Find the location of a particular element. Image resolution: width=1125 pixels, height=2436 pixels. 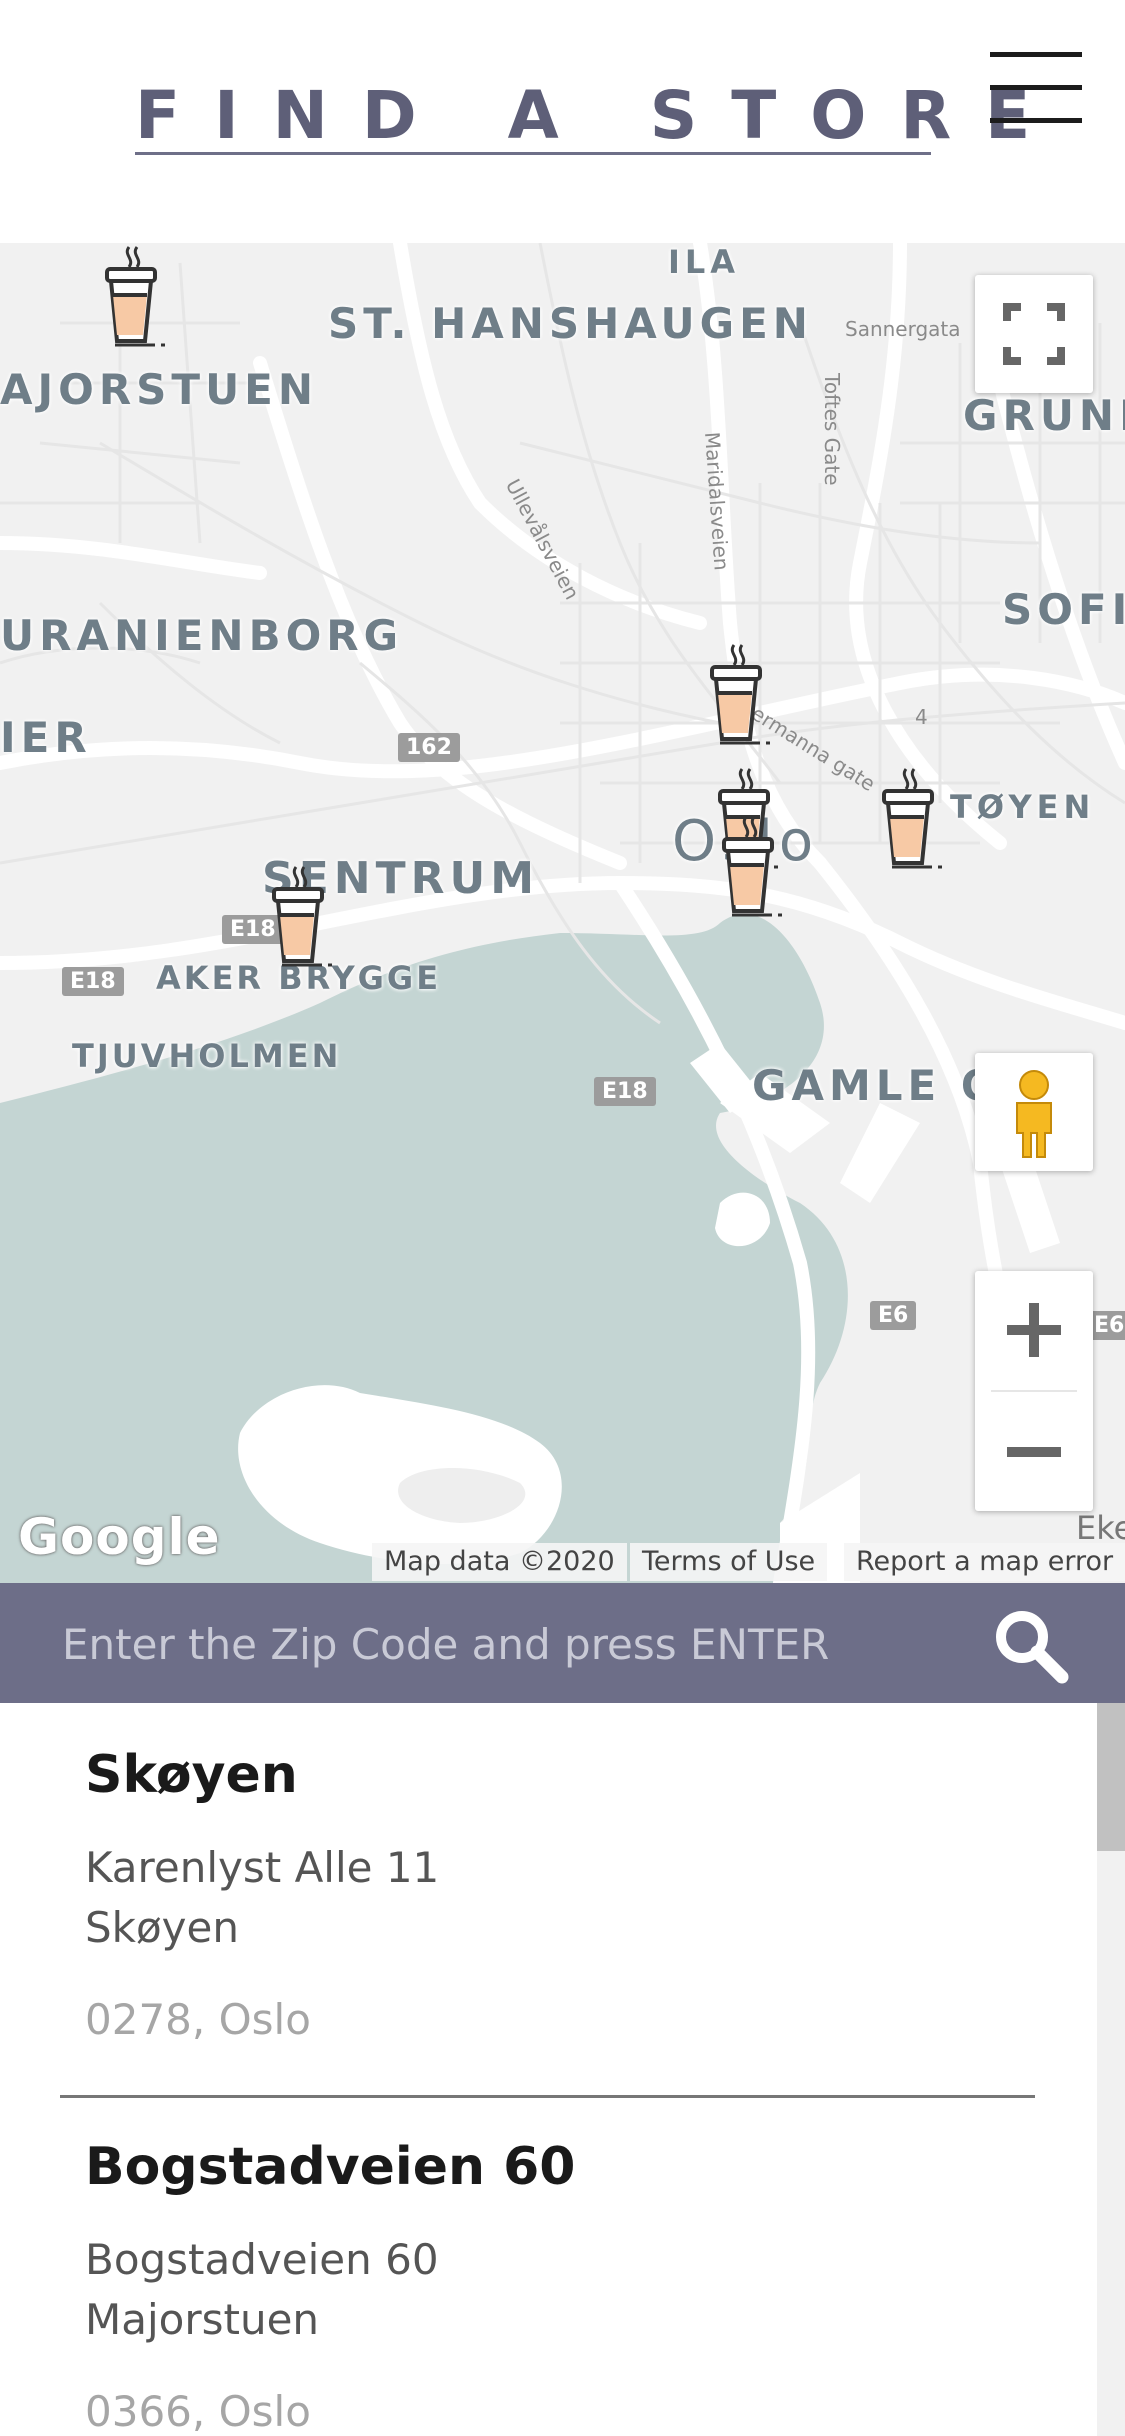

map-label-st-hanshaugen: ST. HANSHAUGEN is located at coordinates (570, 323).